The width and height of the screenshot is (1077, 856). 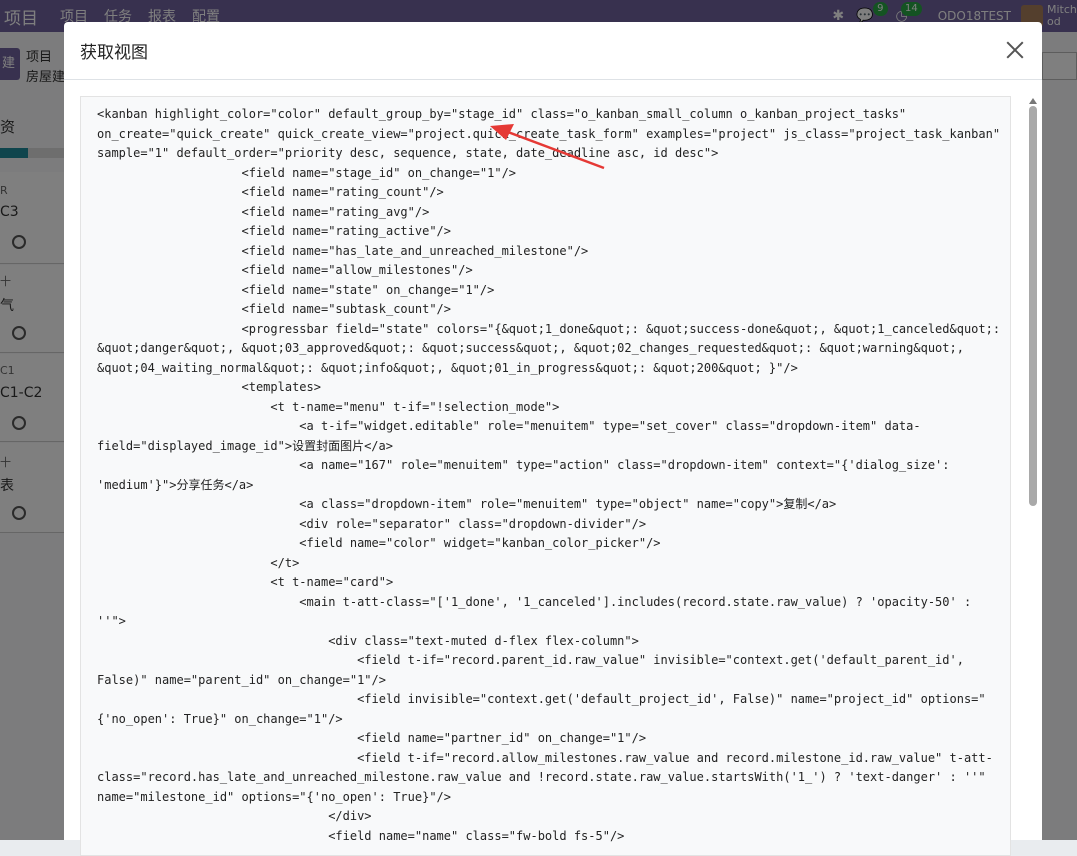 I want to click on scroll-up-arrow-icon, so click(x=1033, y=101).